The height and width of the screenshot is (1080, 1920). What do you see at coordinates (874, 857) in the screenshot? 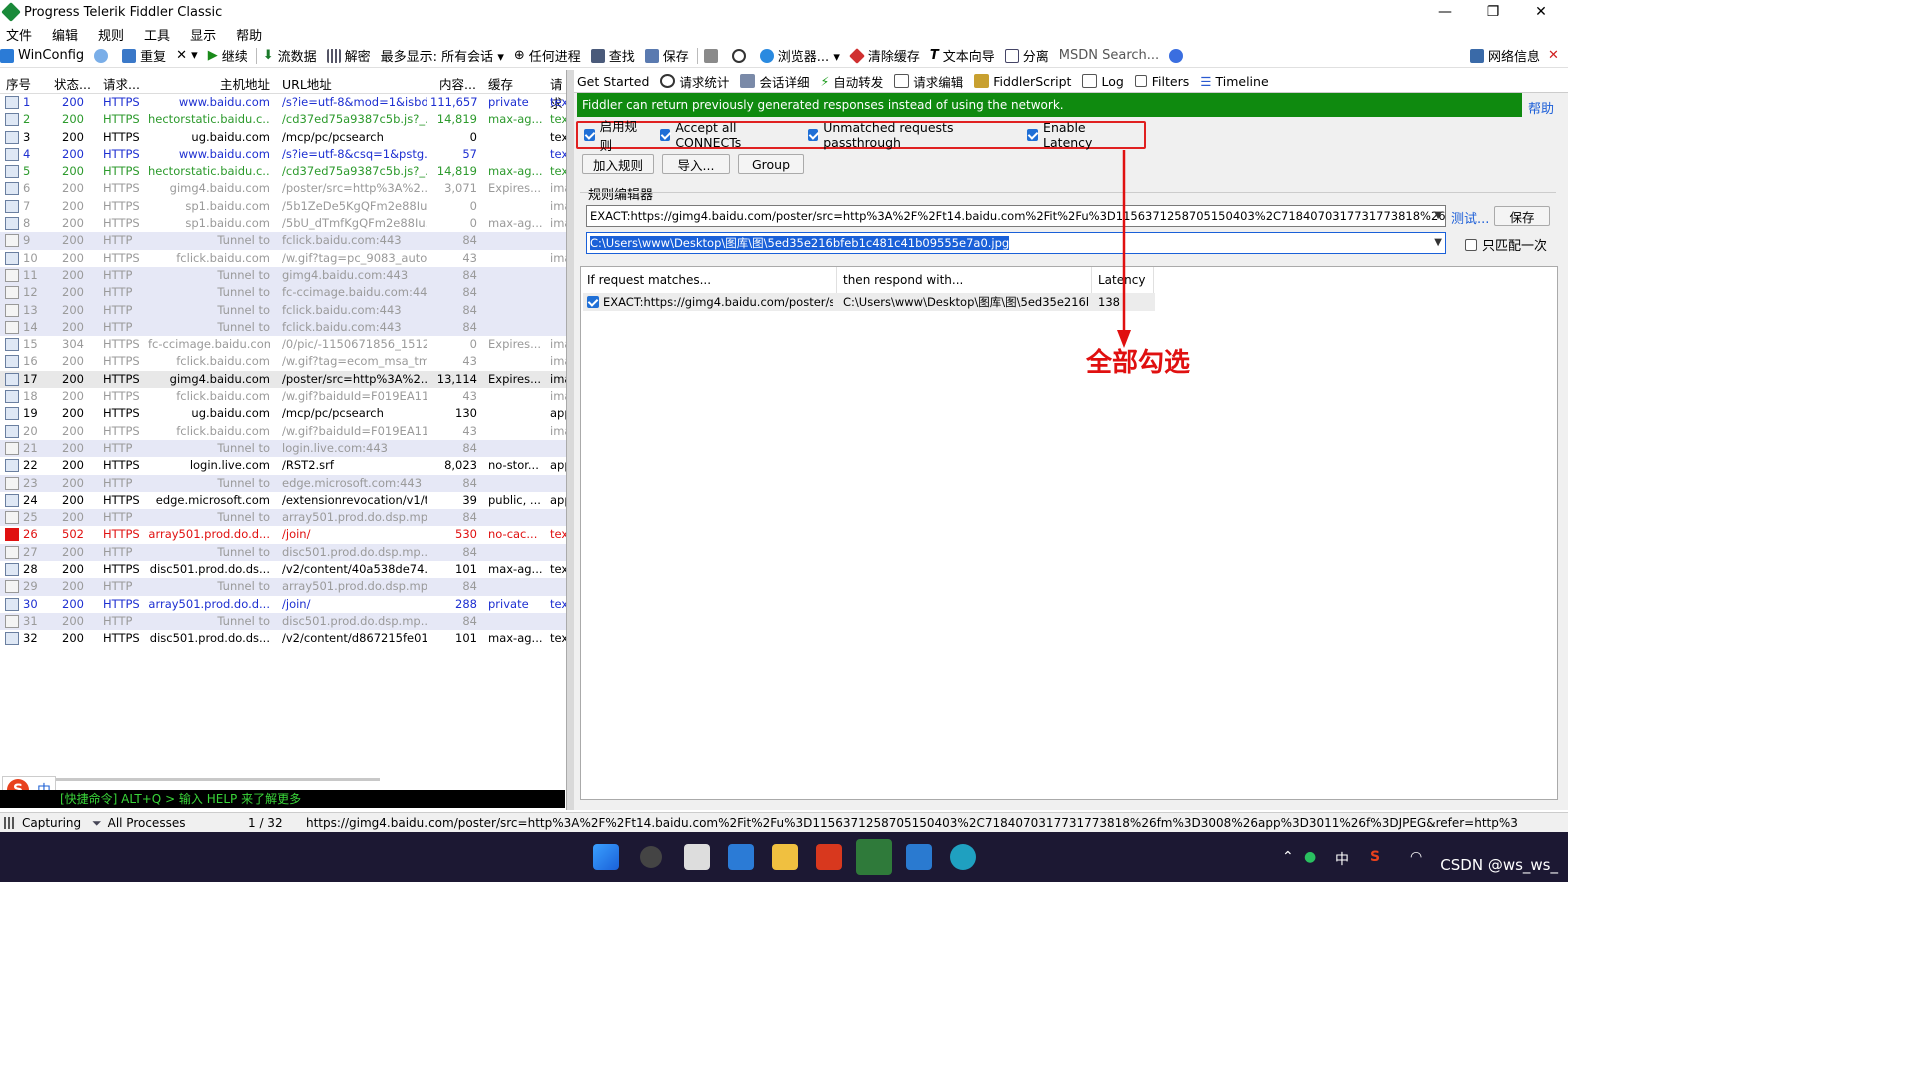
I see `fiddler-taskbar-icon` at bounding box center [874, 857].